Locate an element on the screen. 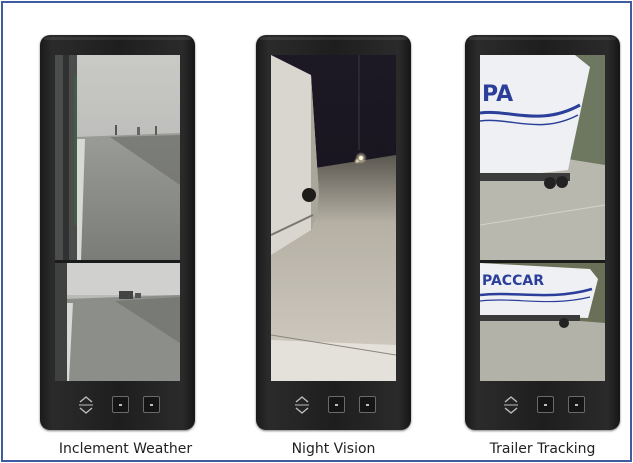 The image size is (633, 463). caption-trailer-tracking: Trailer Tracking is located at coordinates (542, 449).